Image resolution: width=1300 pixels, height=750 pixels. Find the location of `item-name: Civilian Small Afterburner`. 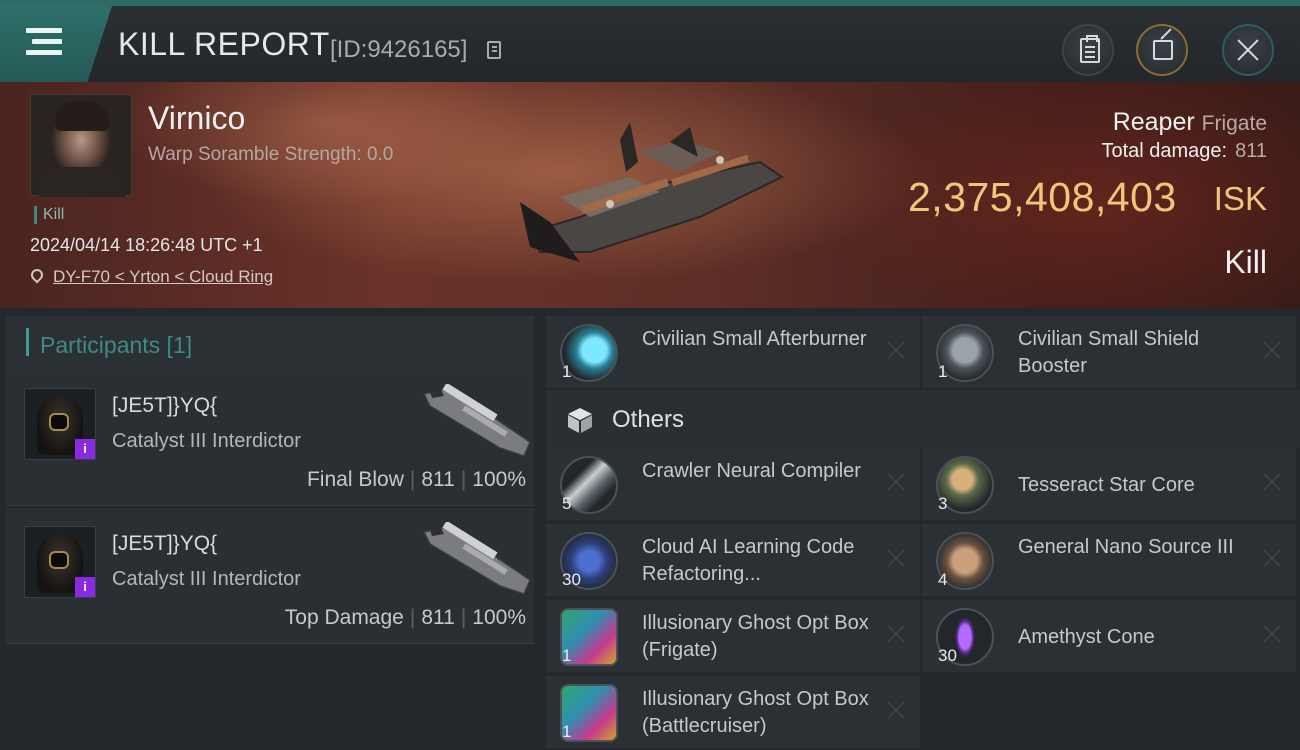

item-name: Civilian Small Afterburner is located at coordinates (754, 339).